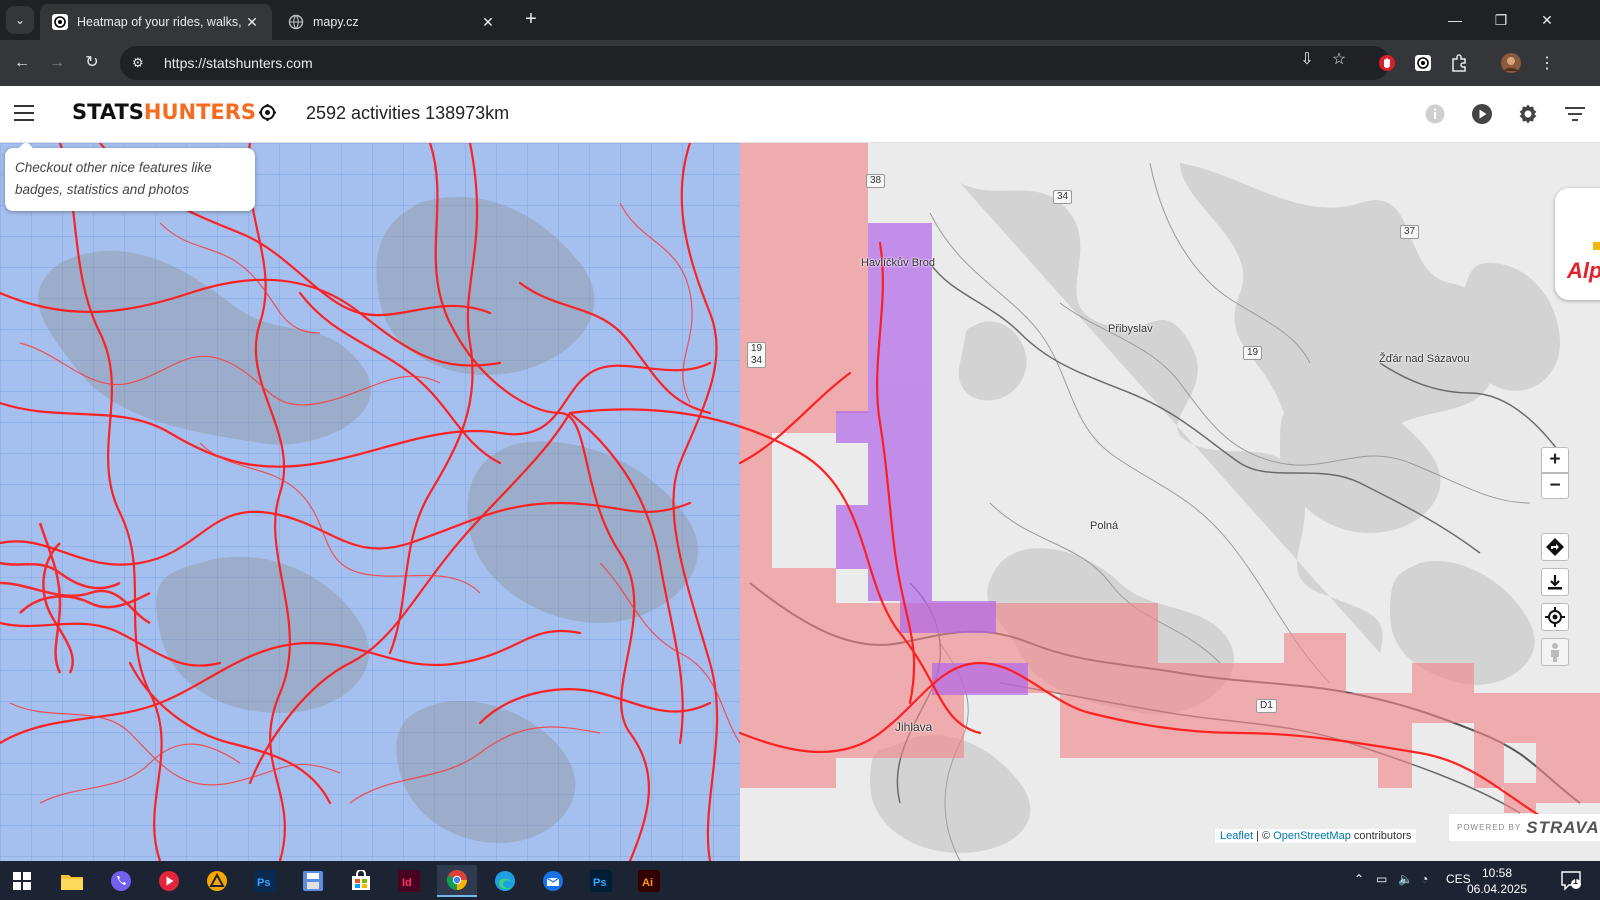 The height and width of the screenshot is (900, 1600). I want to click on road-number-19-34: 19 34, so click(757, 355).